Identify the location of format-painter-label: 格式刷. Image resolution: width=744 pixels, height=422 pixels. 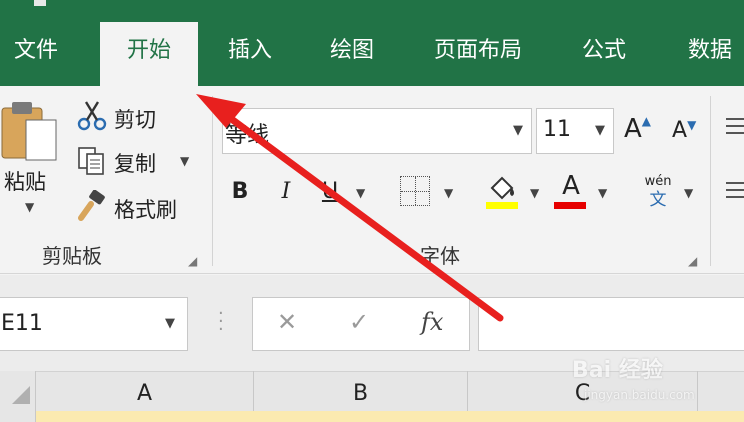
(145, 210).